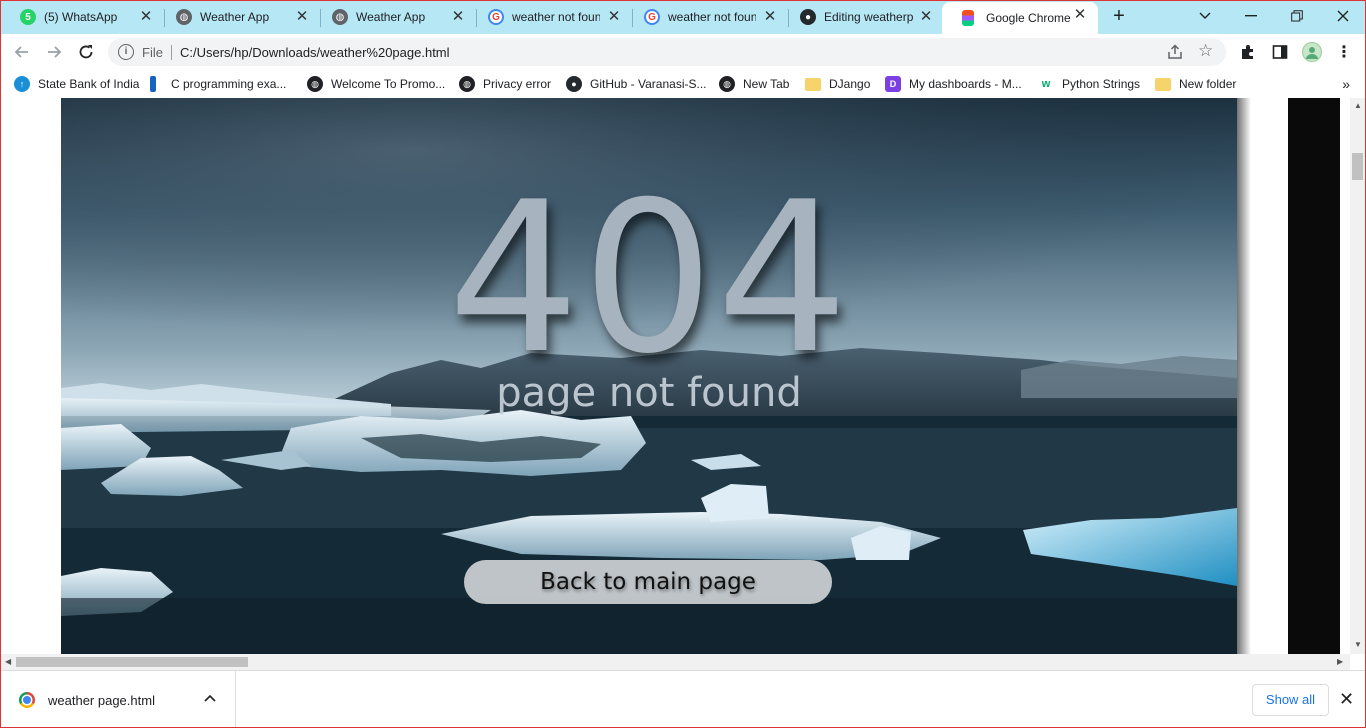 This screenshot has width=1366, height=728. Describe the element at coordinates (210, 698) in the screenshot. I see `chevron-up-icon` at that location.